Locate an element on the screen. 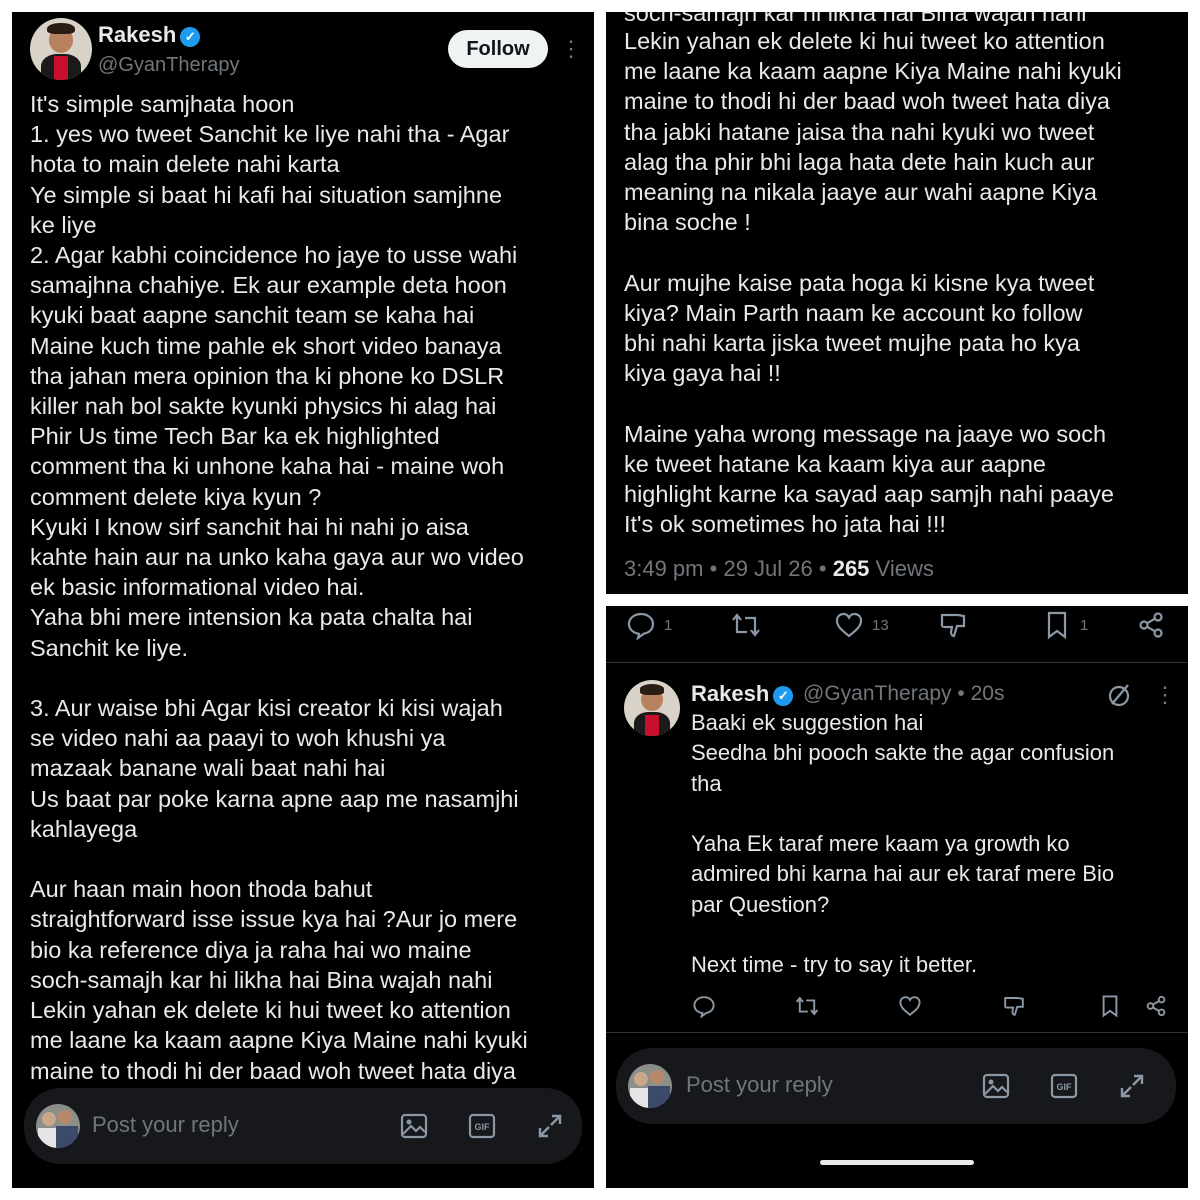 The height and width of the screenshot is (1200, 1200). tweet-meta: 3:49 pm • 29 Jul 26 • 265 Views is located at coordinates (779, 569).